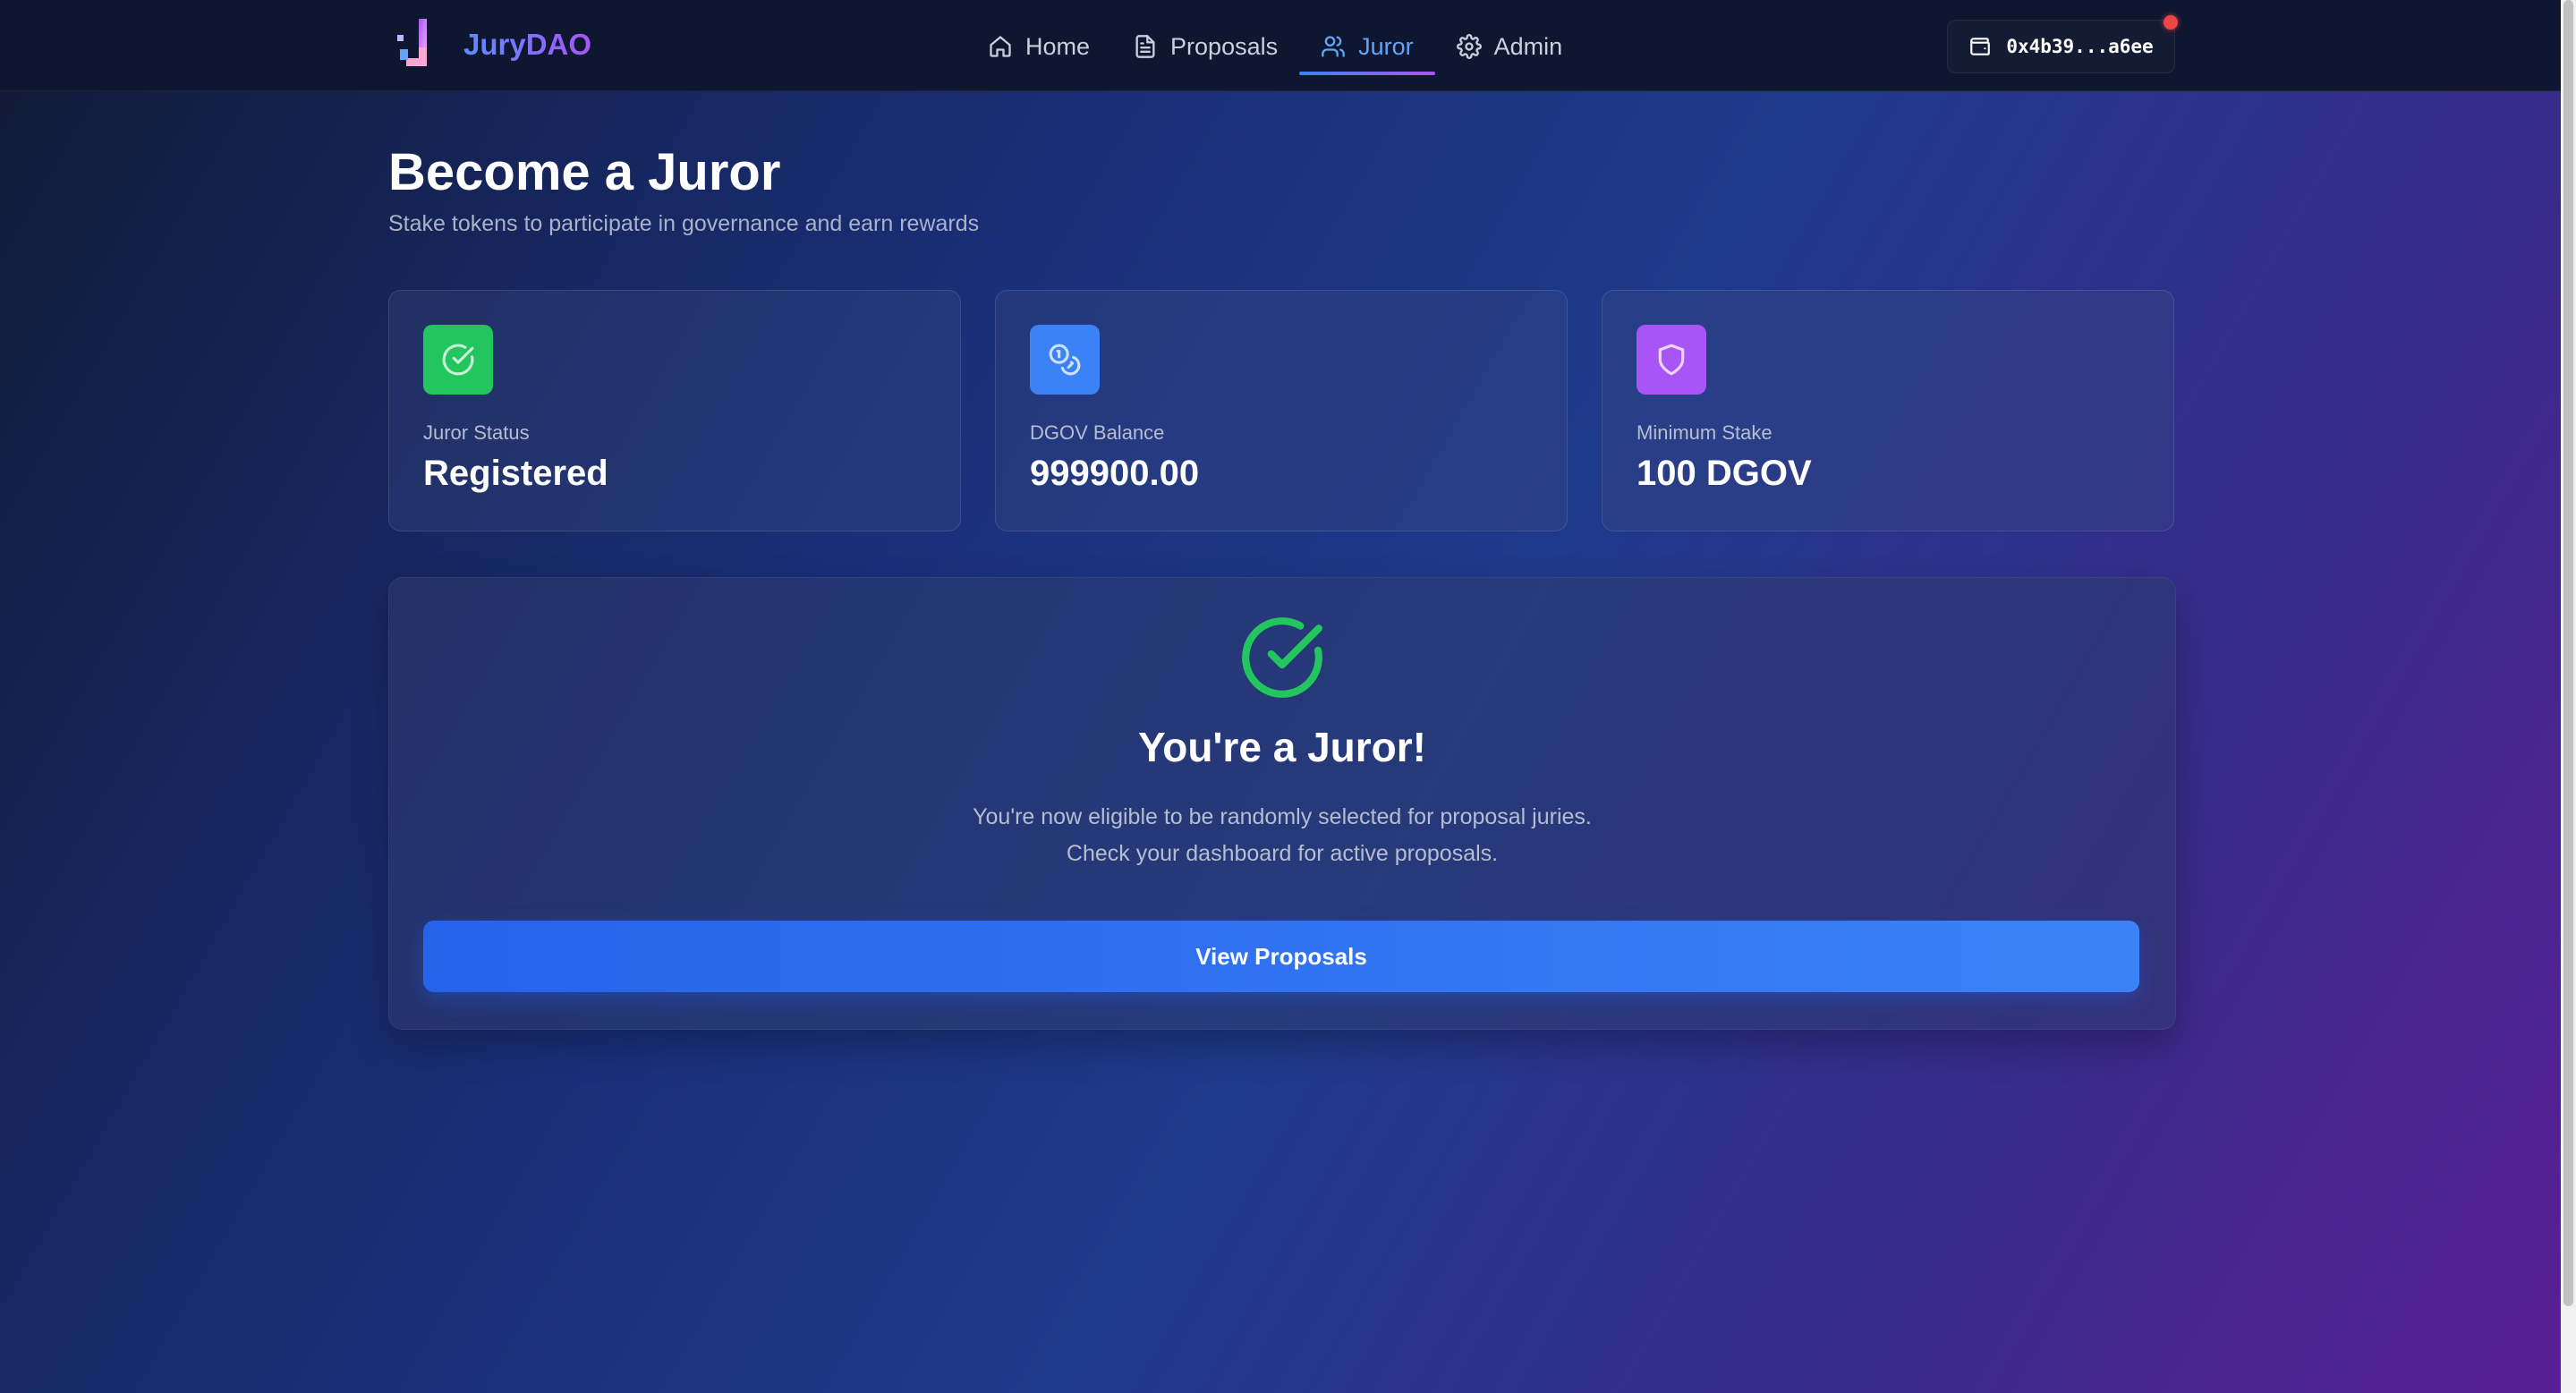 This screenshot has height=1393, width=2576. Describe the element at coordinates (1724, 473) in the screenshot. I see `stat-value: 100 DGOV` at that location.